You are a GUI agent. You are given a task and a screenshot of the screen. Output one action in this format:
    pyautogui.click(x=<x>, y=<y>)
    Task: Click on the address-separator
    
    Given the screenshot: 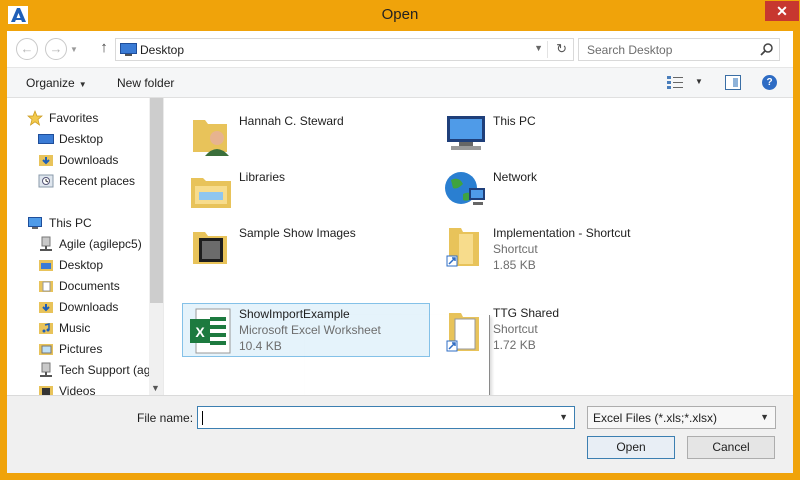 What is the action you would take?
    pyautogui.click(x=547, y=49)
    